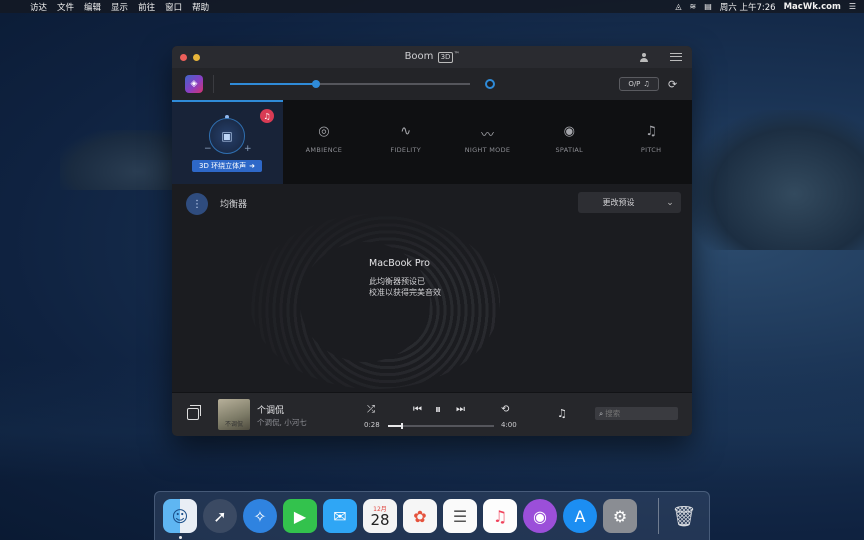 This screenshot has width=864, height=540. I want to click on account-icon, so click(644, 57).